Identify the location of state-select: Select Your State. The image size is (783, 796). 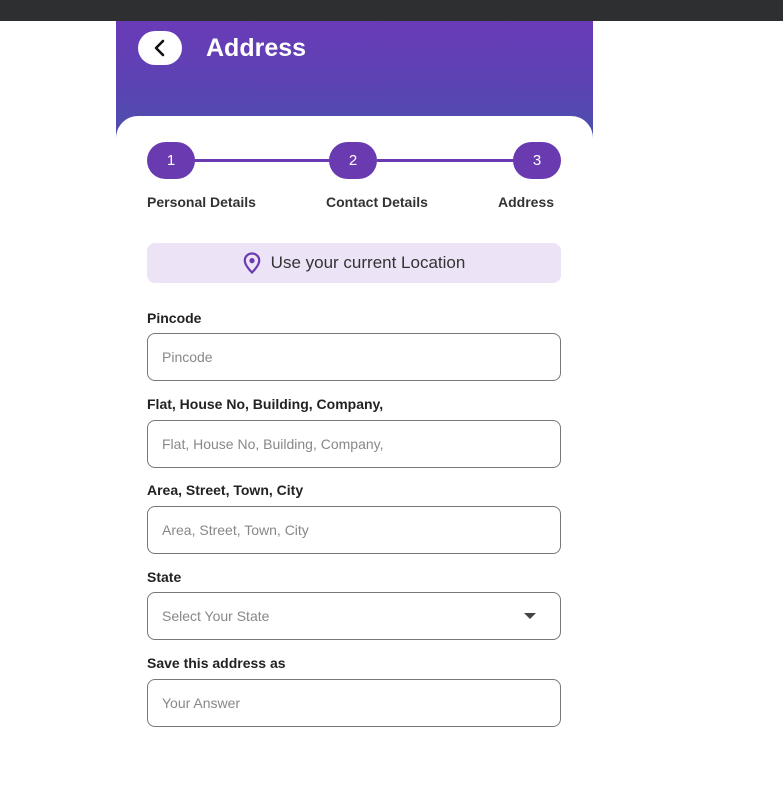
(354, 616).